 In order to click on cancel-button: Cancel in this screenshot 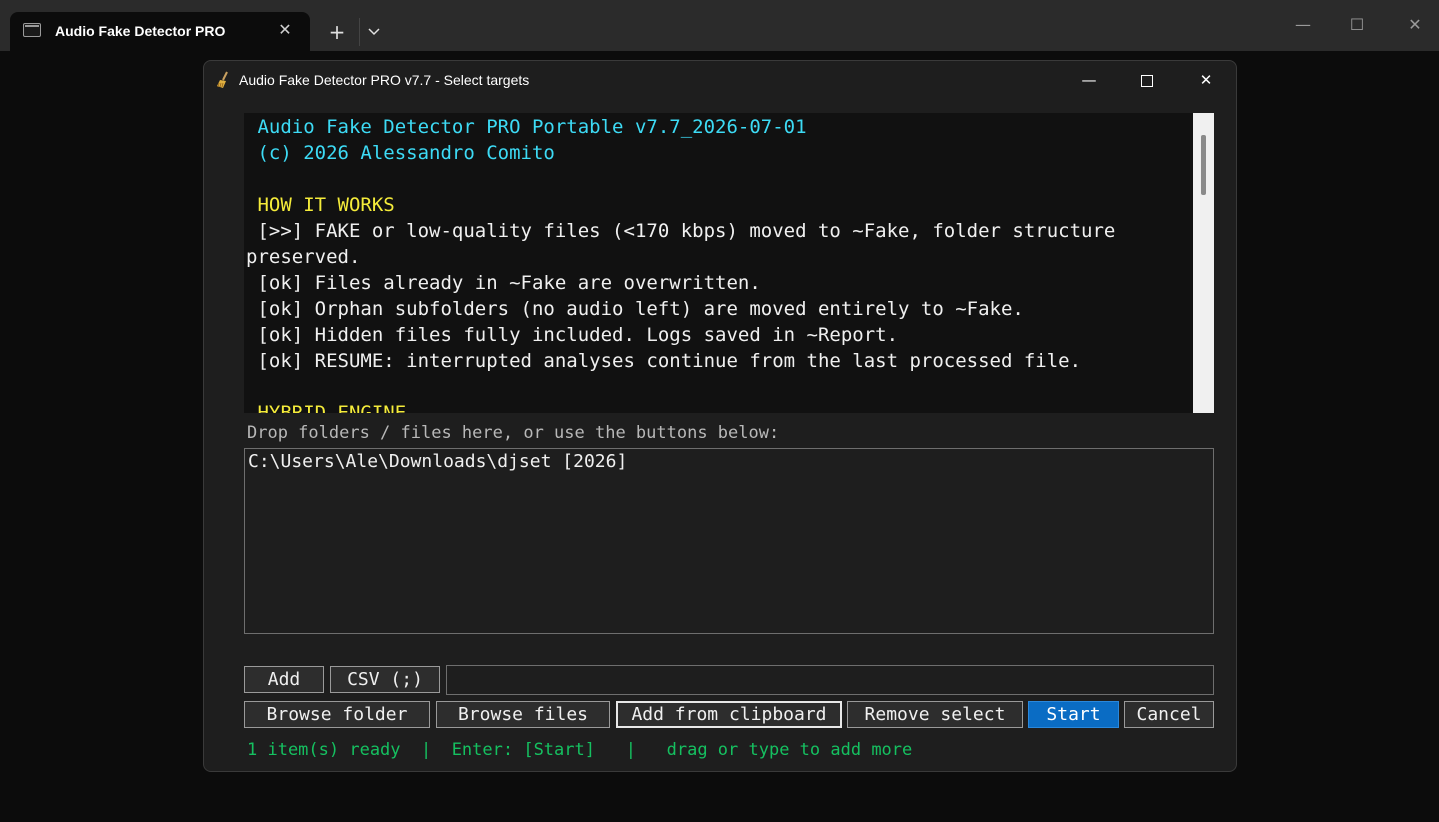, I will do `click(1169, 714)`.